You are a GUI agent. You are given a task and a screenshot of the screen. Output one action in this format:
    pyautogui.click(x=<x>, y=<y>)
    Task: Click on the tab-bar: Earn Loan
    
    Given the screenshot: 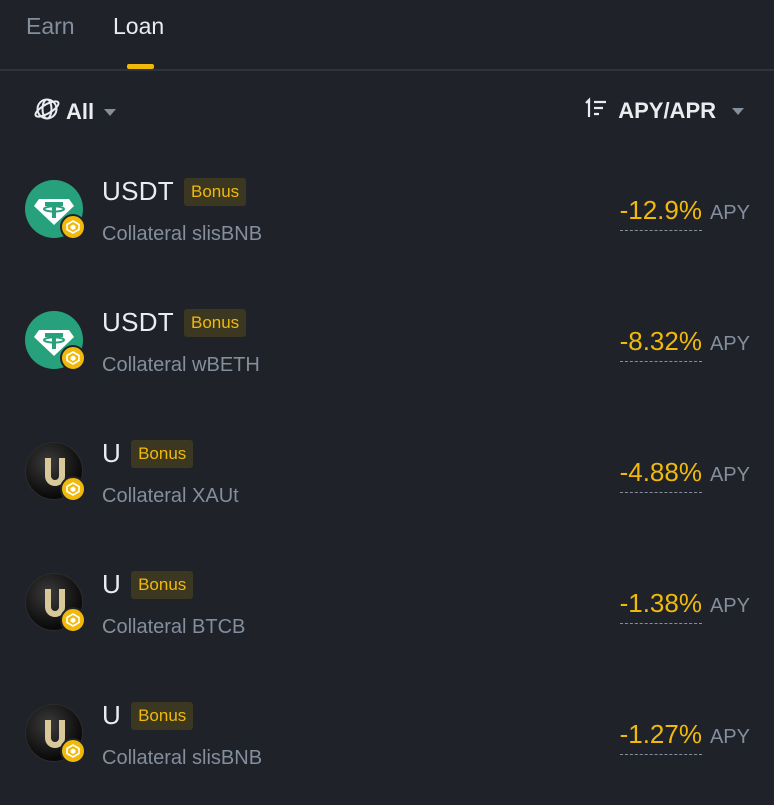 What is the action you would take?
    pyautogui.click(x=387, y=35)
    